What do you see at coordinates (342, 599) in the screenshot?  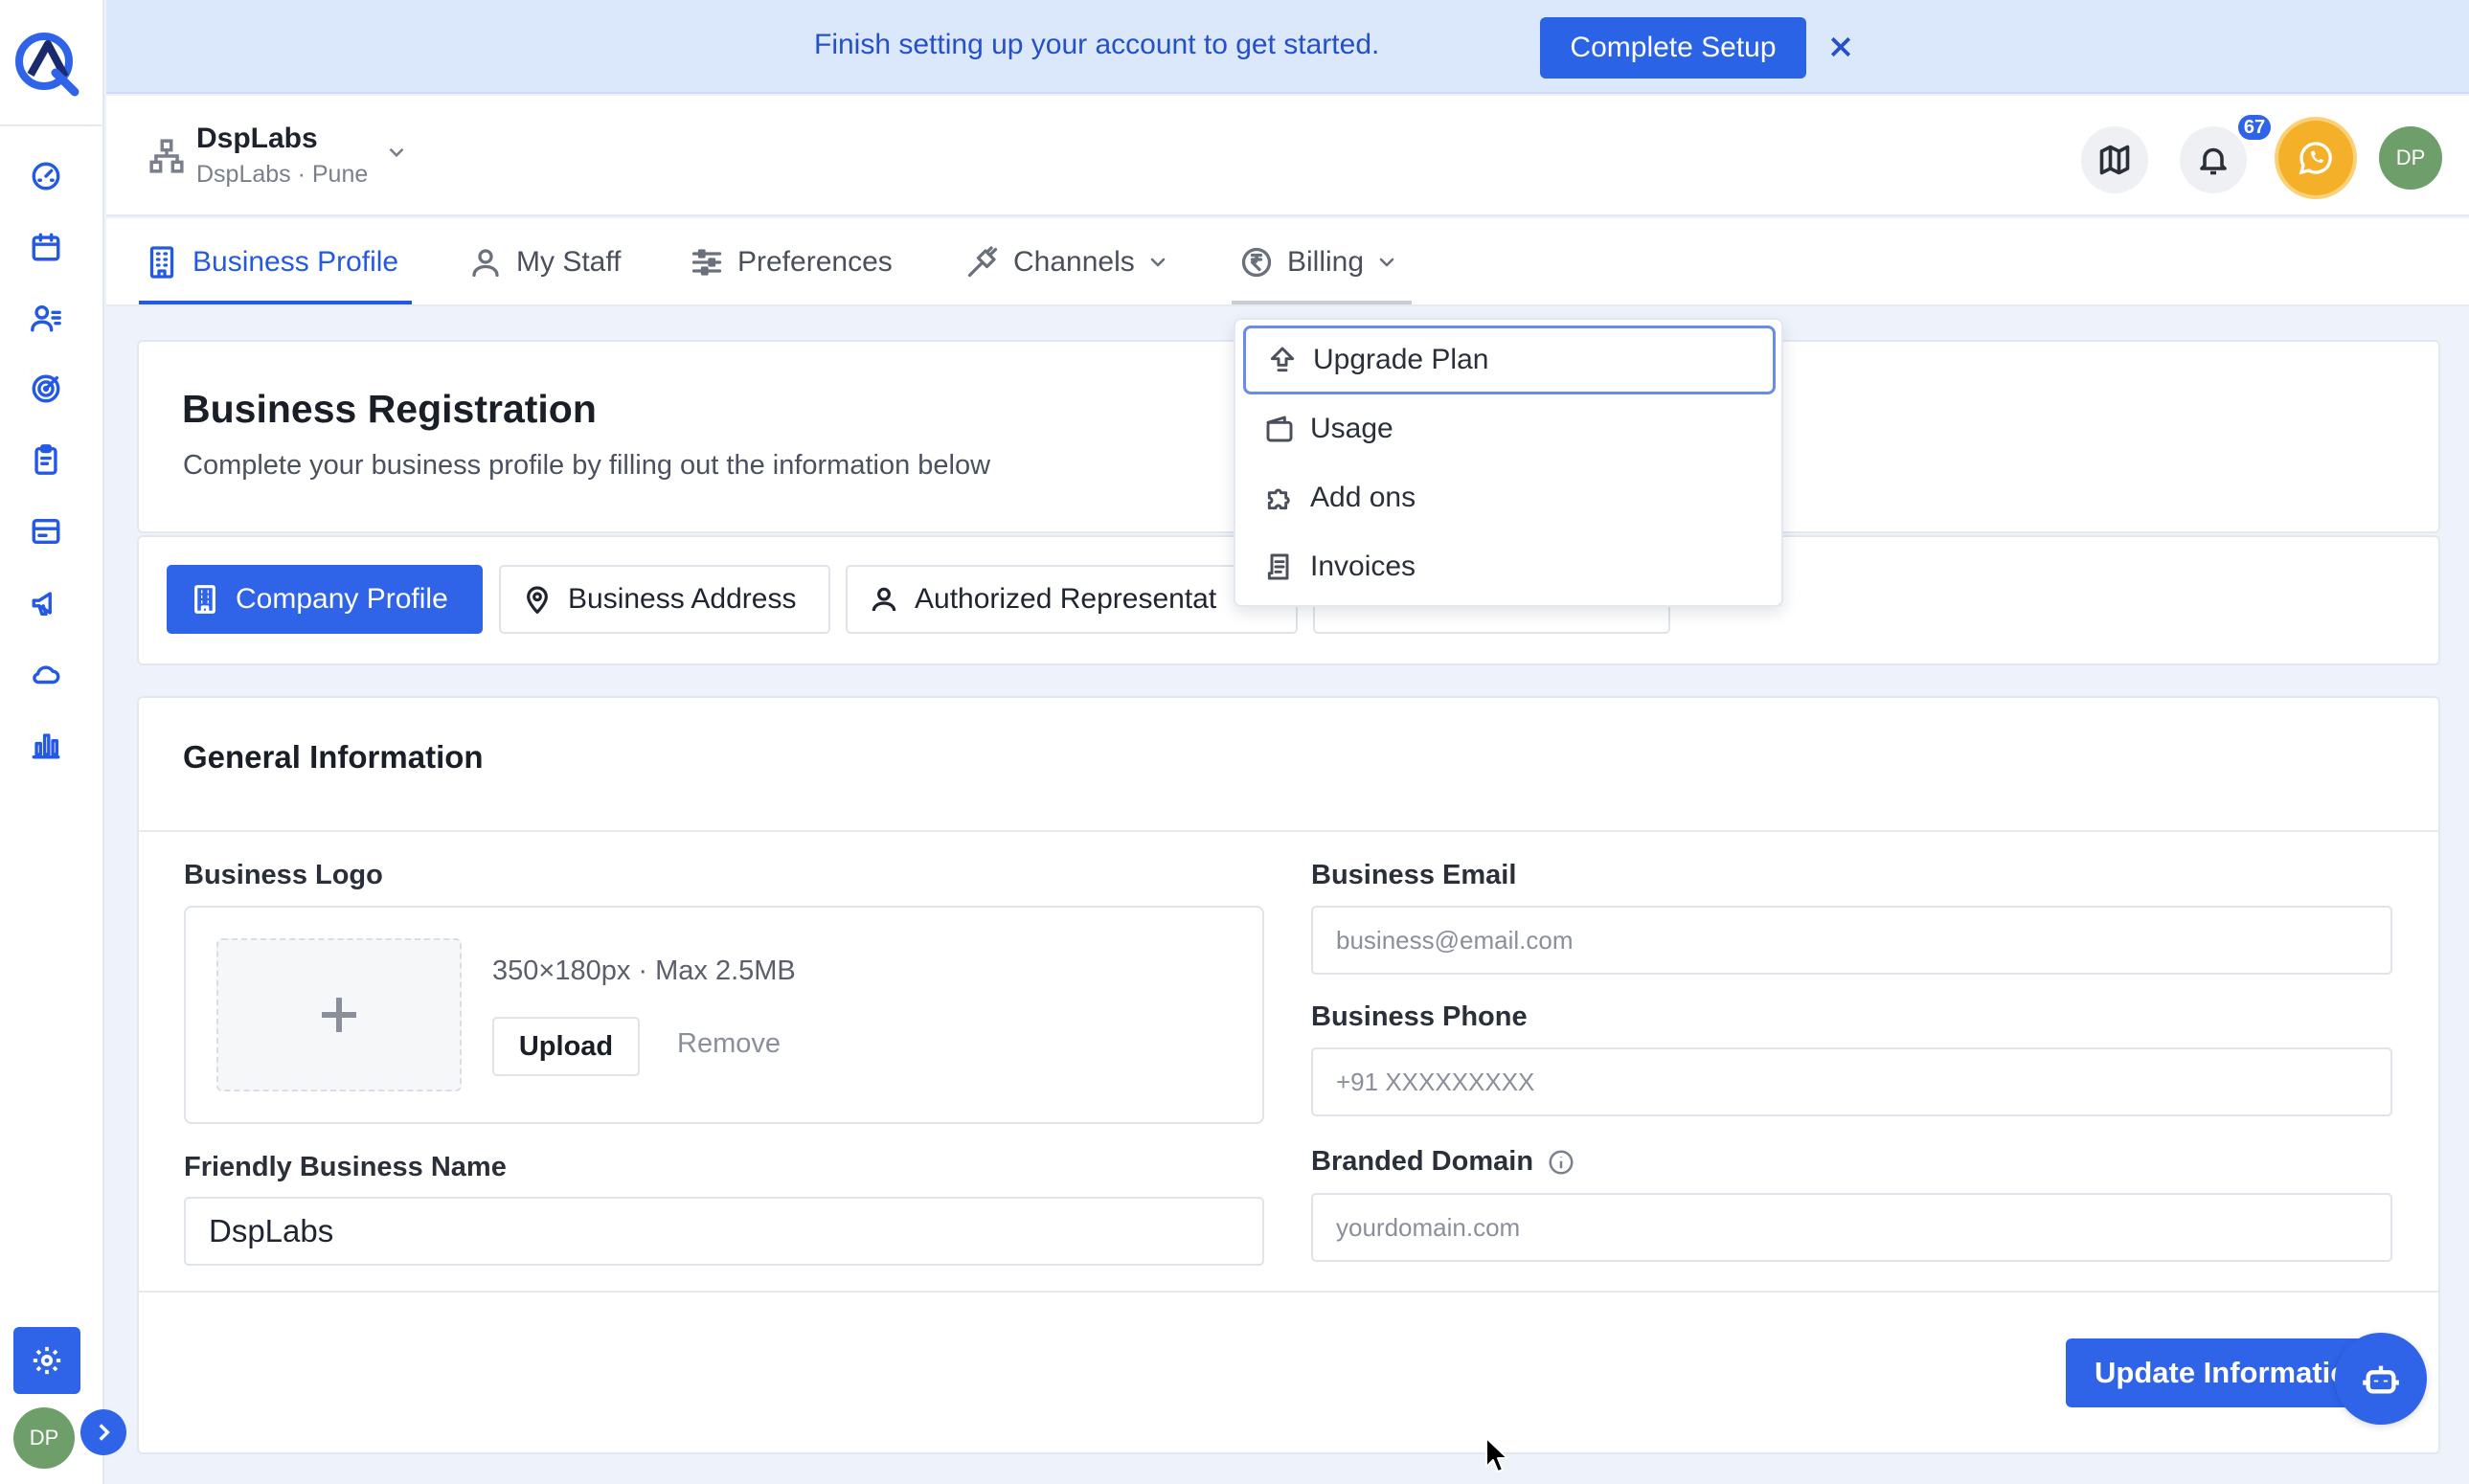 I see `section-tab-label: Company Profile` at bounding box center [342, 599].